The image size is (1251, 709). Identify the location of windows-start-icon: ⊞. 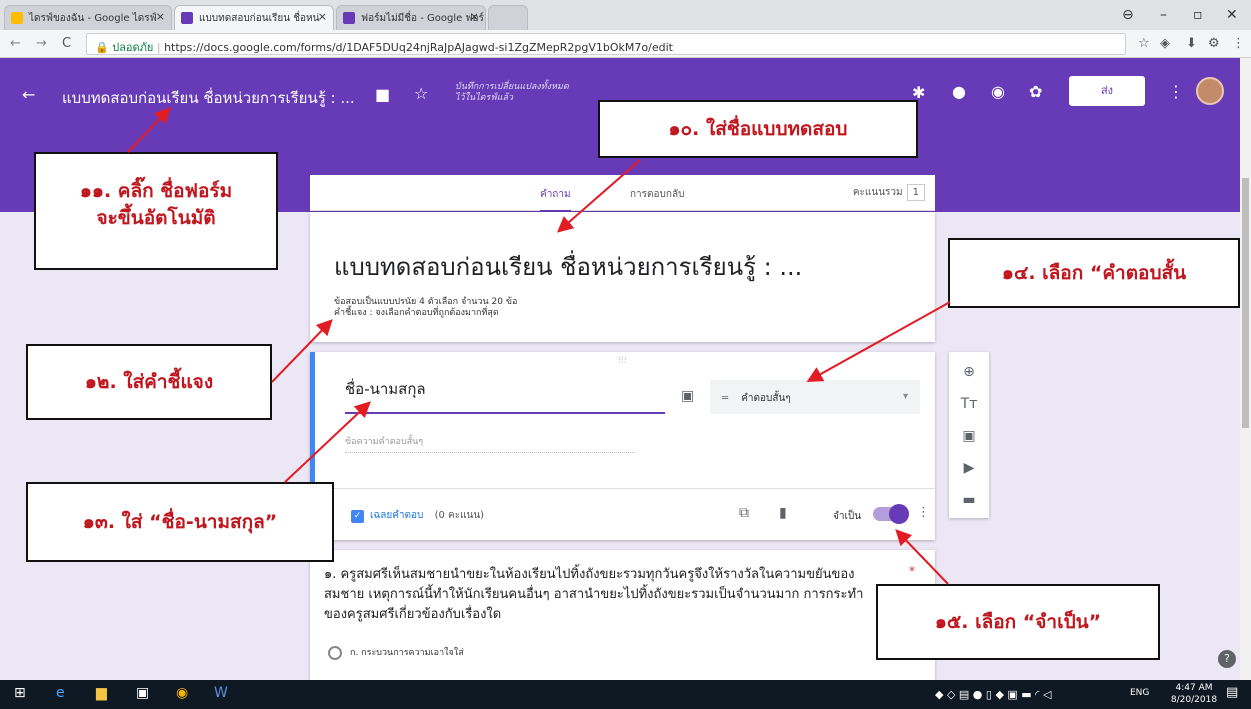
(20, 693).